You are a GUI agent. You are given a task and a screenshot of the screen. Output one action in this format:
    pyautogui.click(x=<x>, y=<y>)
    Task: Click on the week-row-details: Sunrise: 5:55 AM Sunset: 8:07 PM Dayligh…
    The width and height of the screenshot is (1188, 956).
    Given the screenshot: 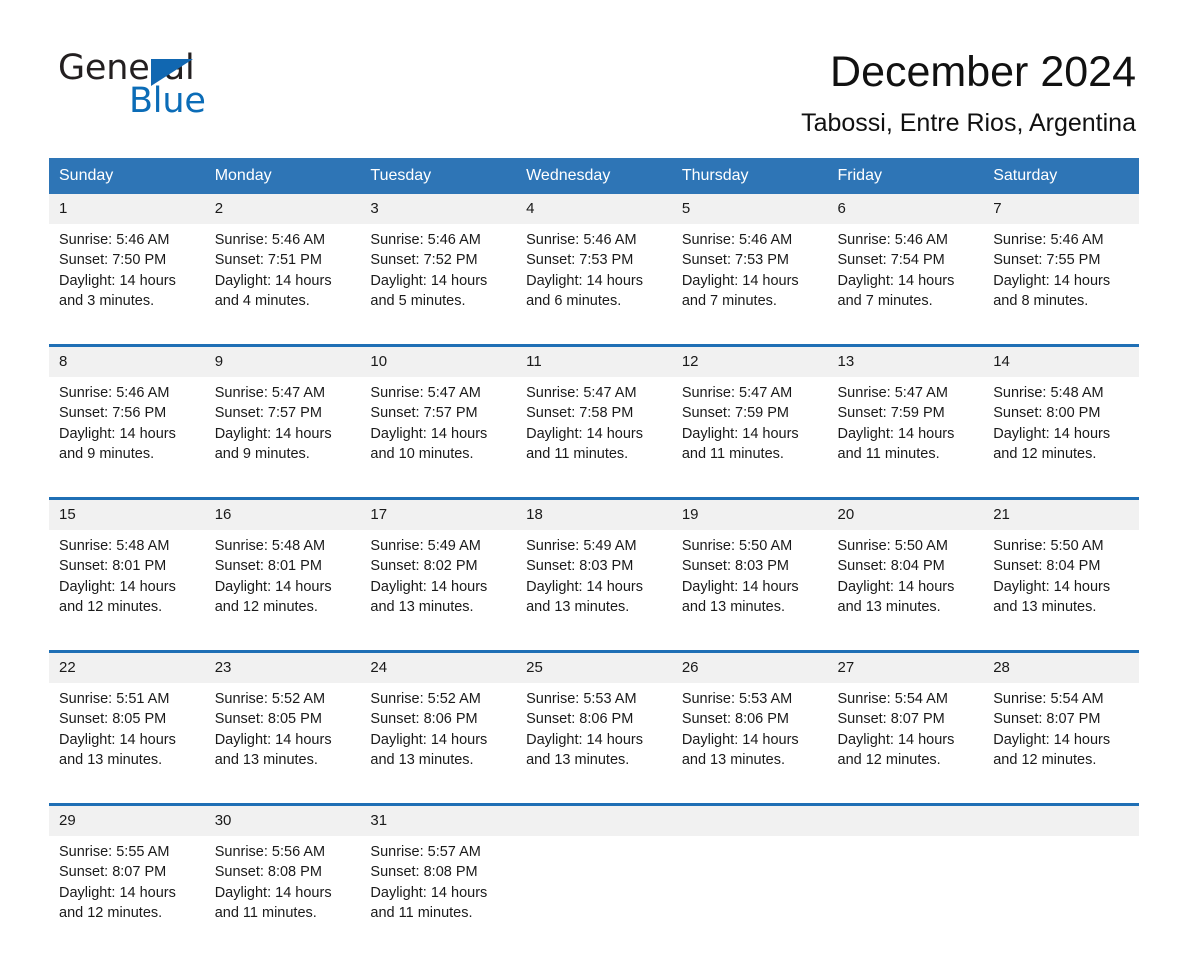 What is the action you would take?
    pyautogui.click(x=594, y=896)
    